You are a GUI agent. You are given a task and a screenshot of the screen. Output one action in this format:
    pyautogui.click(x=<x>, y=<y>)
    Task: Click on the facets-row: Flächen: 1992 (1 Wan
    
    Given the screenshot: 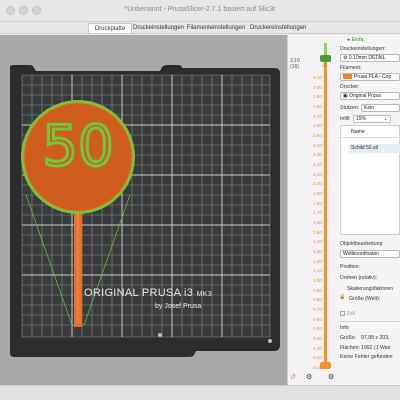 What is the action you would take?
    pyautogui.click(x=365, y=348)
    